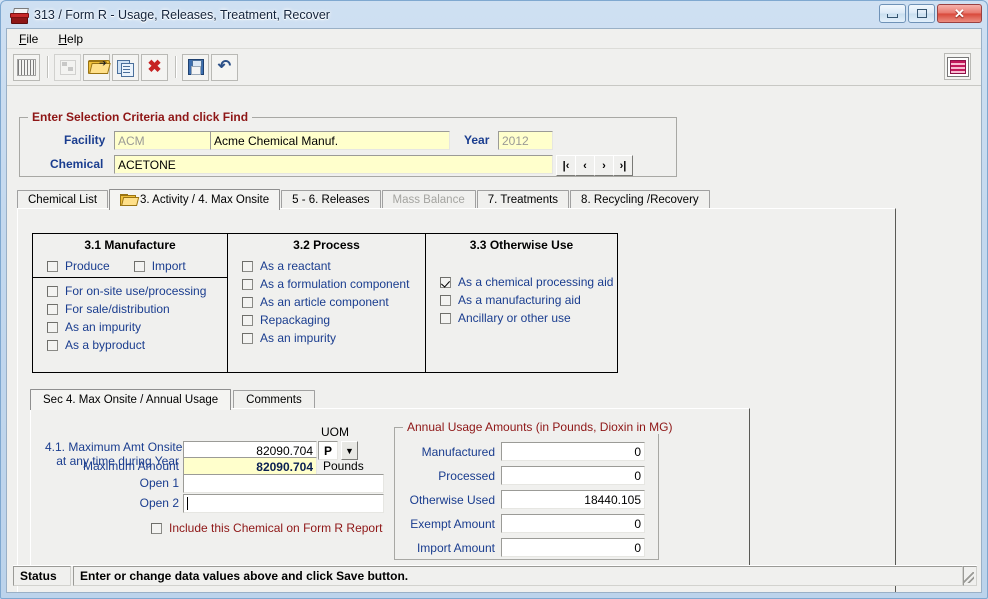  Describe the element at coordinates (343, 466) in the screenshot. I see `maximum-amount-units: Pounds` at that location.